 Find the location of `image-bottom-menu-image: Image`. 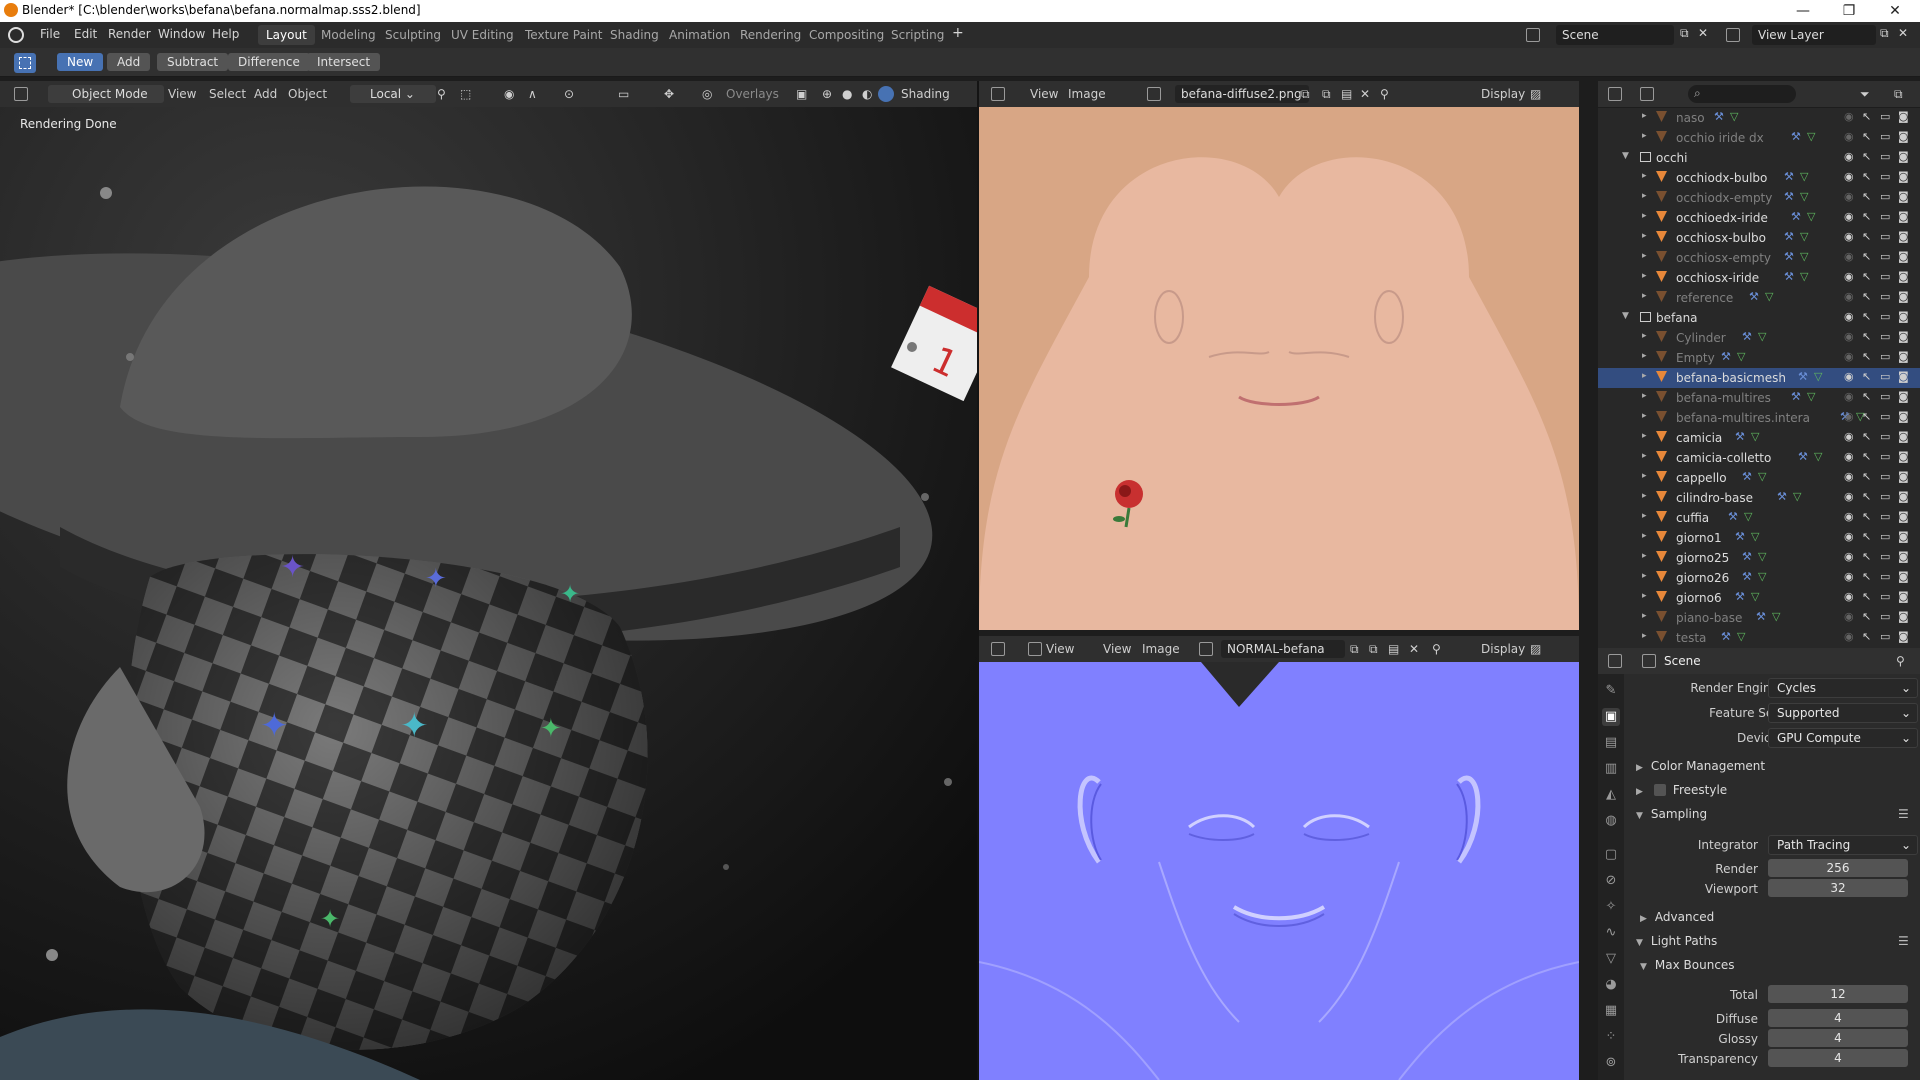

image-bottom-menu-image: Image is located at coordinates (1161, 649).